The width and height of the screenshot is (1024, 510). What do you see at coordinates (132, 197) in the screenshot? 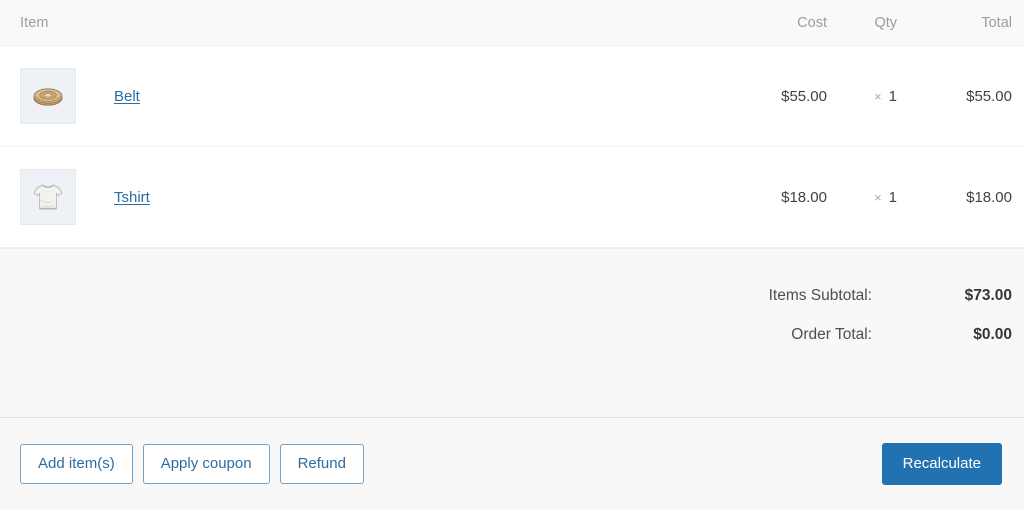
I see `product-link-tshirt: Tshirt` at bounding box center [132, 197].